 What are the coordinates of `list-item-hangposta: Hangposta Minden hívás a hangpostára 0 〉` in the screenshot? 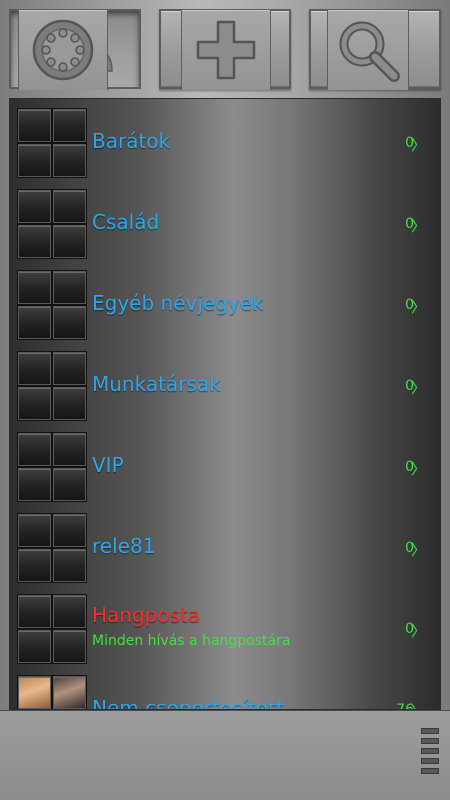 It's located at (225, 625).